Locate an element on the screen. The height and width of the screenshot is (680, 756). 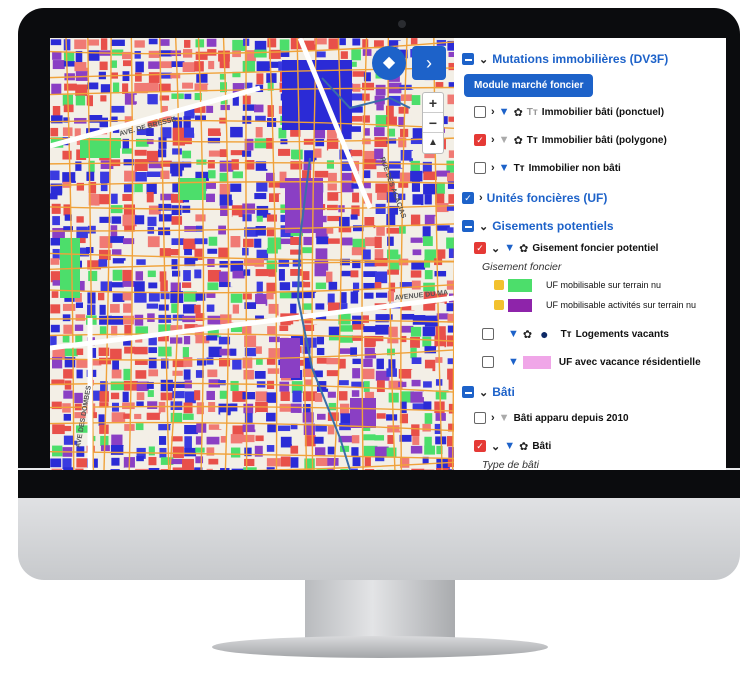
section-uf: ✓ › Unités foncières (UF) is located at coordinates (594, 198).